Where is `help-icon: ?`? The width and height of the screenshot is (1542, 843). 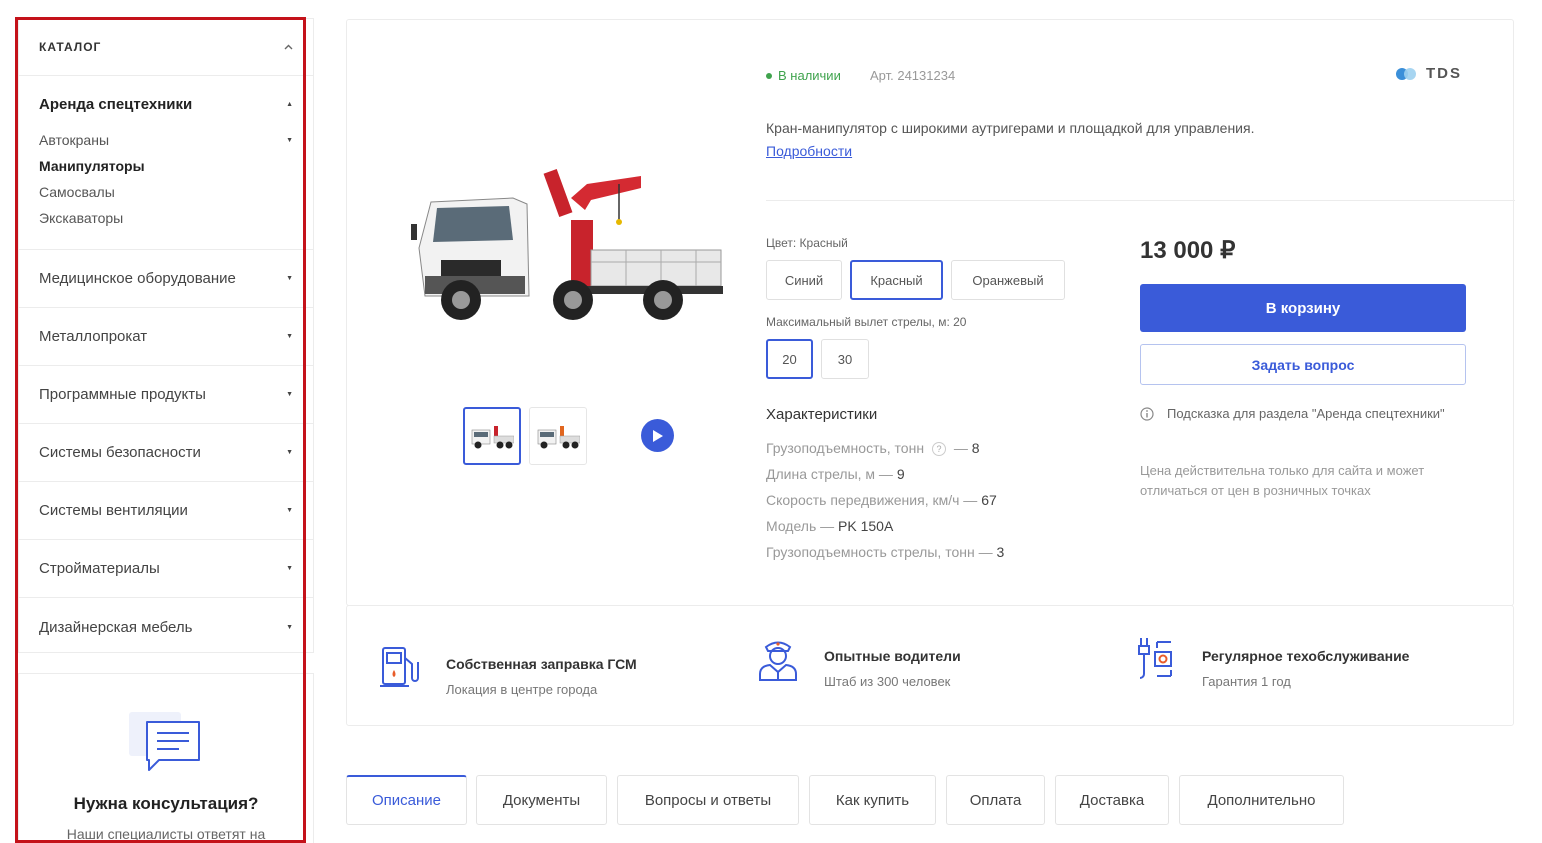
help-icon: ? is located at coordinates (938, 449).